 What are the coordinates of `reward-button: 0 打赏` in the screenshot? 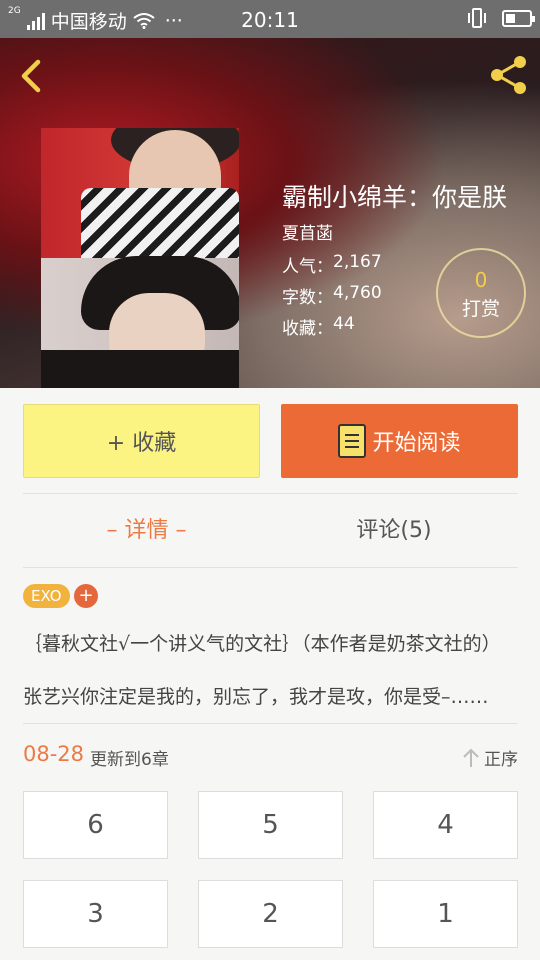 It's located at (481, 293).